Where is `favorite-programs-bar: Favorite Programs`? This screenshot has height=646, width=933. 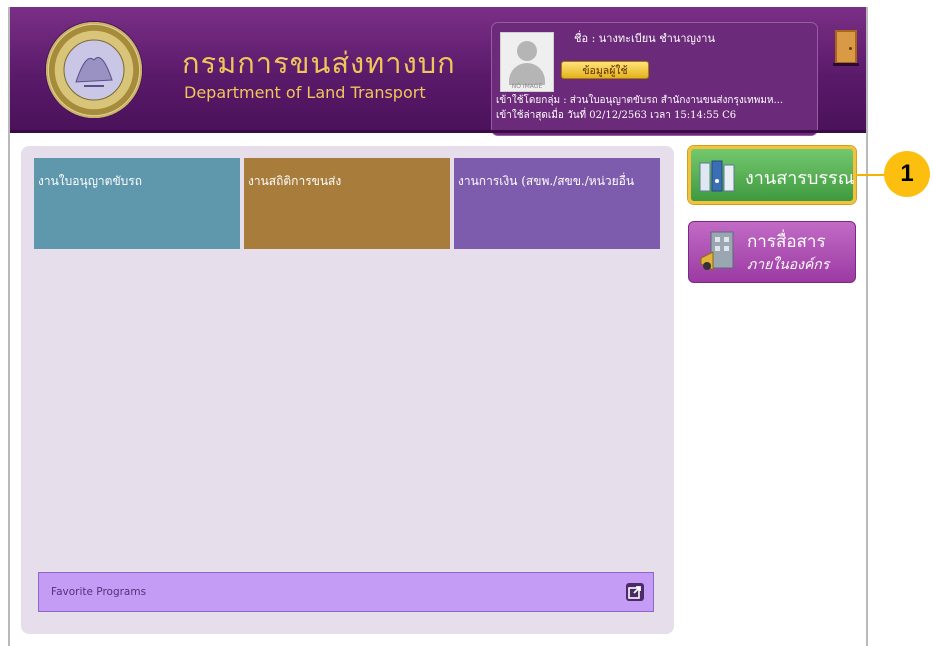 favorite-programs-bar: Favorite Programs is located at coordinates (346, 592).